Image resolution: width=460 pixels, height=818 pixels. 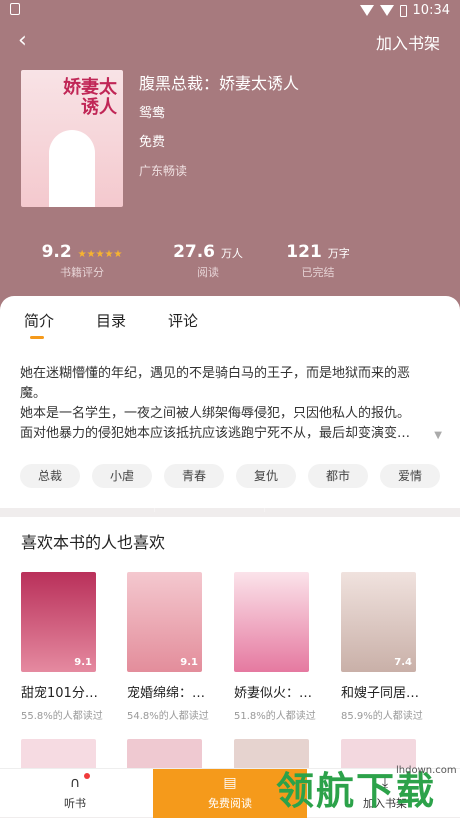 I want to click on expand-icon: ▼, so click(x=438, y=435).